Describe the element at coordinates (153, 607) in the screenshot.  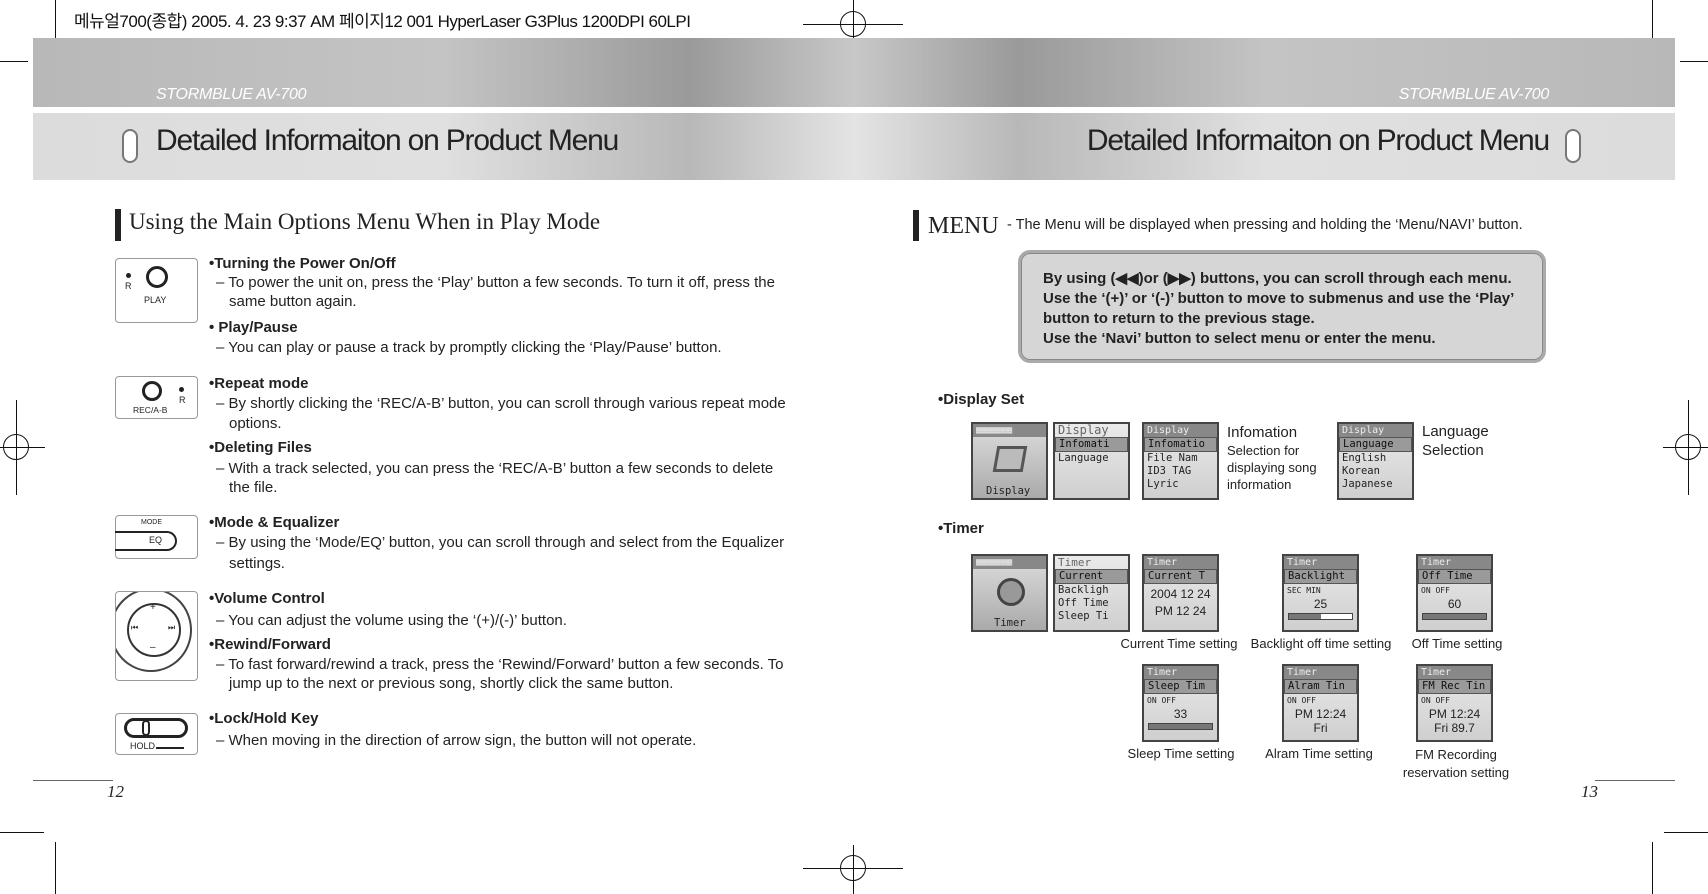
I see `plus-icon: +` at that location.